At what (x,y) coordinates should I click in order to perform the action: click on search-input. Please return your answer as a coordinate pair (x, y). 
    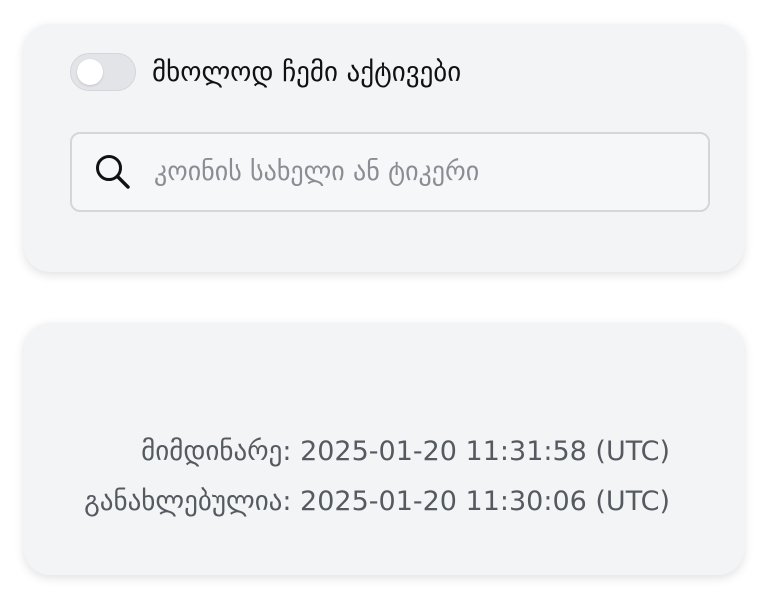
    Looking at the image, I should click on (414, 172).